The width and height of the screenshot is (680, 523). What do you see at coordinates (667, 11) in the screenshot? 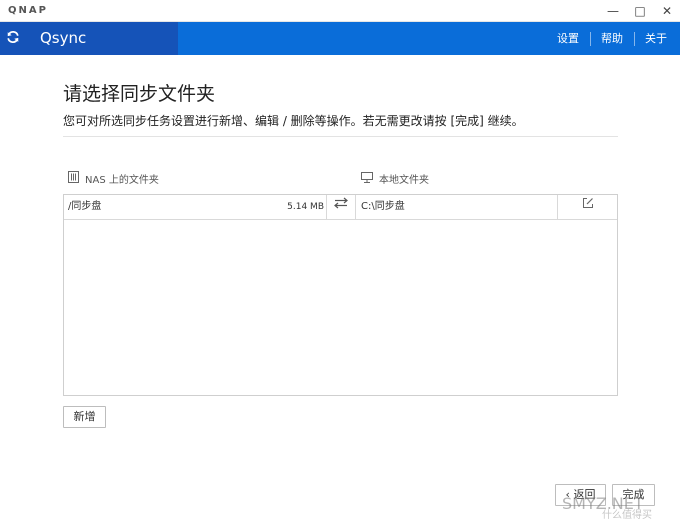
I see `close-button: ✕` at bounding box center [667, 11].